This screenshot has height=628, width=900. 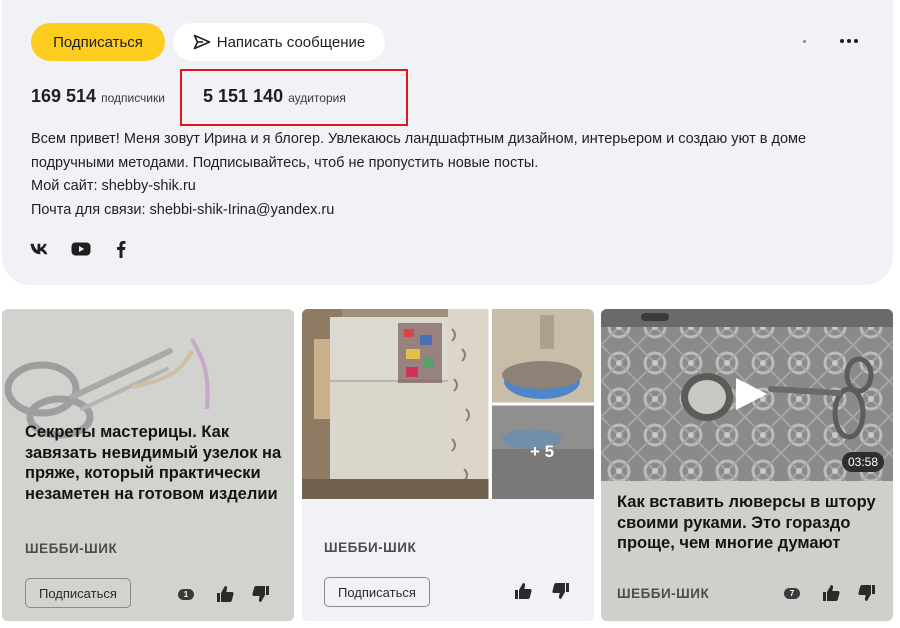 What do you see at coordinates (113, 186) in the screenshot?
I see `bio-line: Мой сайт: shebby-shik.ru` at bounding box center [113, 186].